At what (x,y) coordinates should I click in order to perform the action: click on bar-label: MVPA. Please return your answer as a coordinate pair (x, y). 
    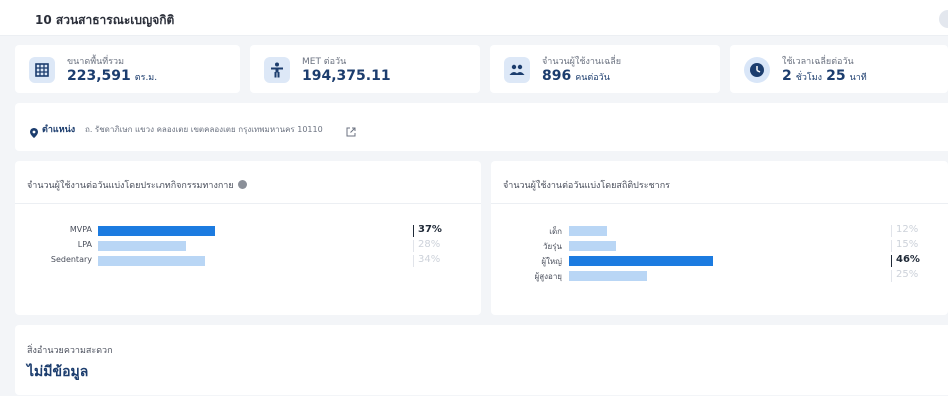
    Looking at the image, I should click on (80, 229).